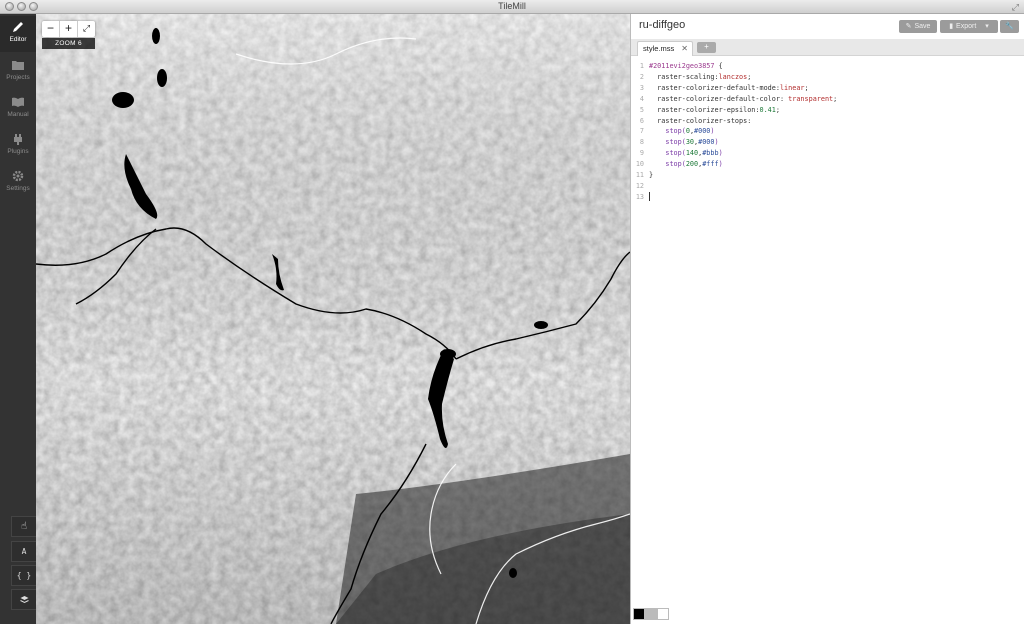 The image size is (1024, 624). Describe the element at coordinates (18, 77) in the screenshot. I see `sidebar-item-label: Projects` at that location.